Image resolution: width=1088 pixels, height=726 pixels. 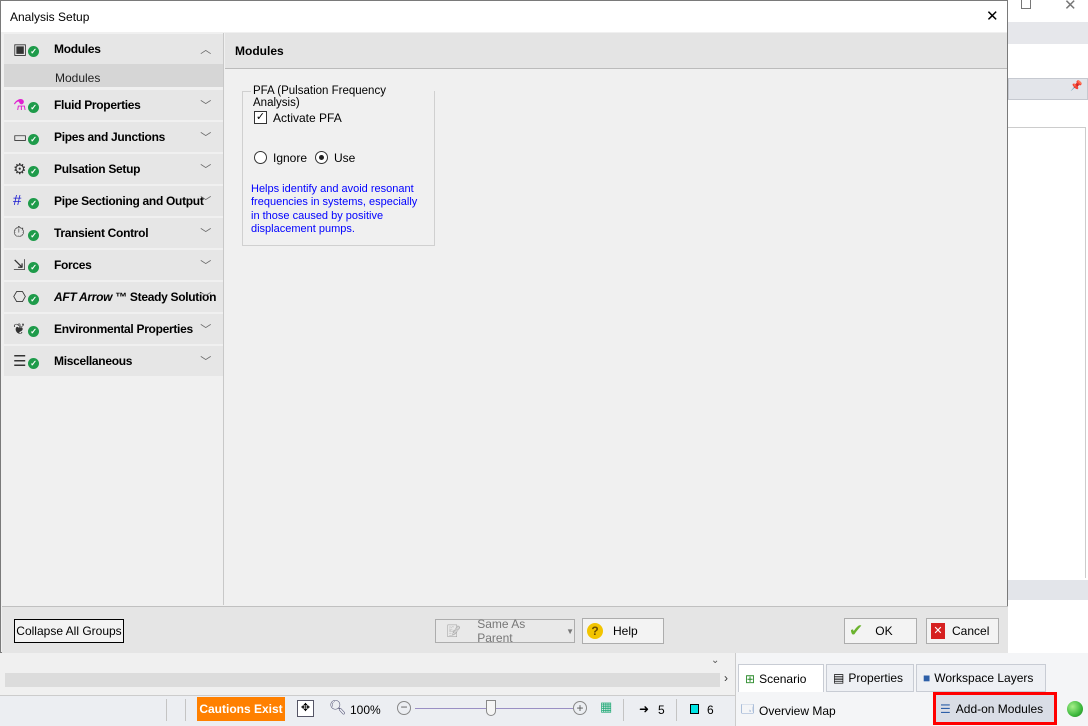 What do you see at coordinates (321, 157) in the screenshot?
I see `use-radio` at bounding box center [321, 157].